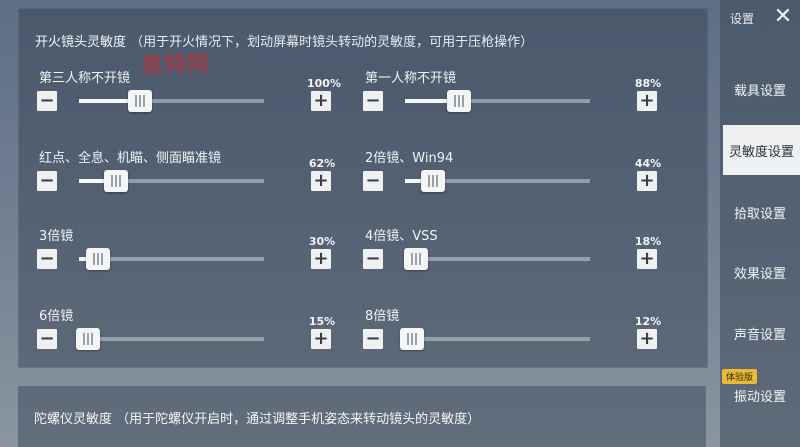 The image size is (800, 447). Describe the element at coordinates (56, 236) in the screenshot. I see `slider-label: 3倍镜` at that location.